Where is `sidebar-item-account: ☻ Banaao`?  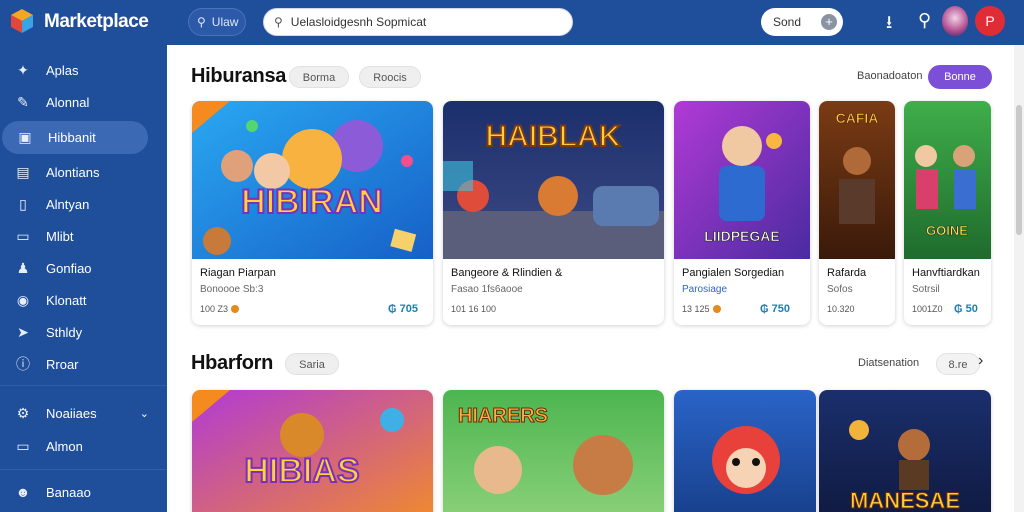
sidebar-item-account: ☻ Banaao is located at coordinates (83, 492).